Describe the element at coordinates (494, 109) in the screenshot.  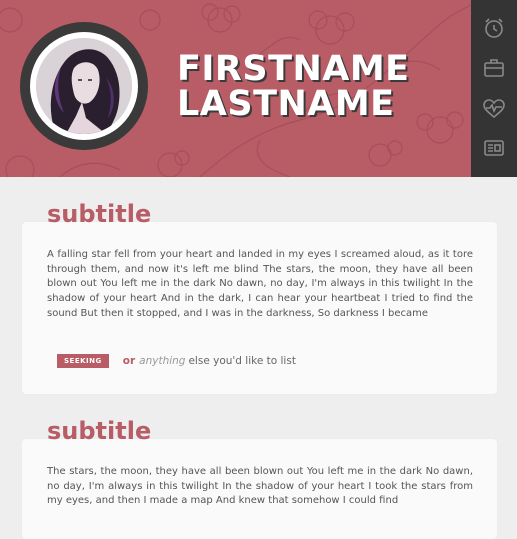
I see `heartbeat-icon` at that location.